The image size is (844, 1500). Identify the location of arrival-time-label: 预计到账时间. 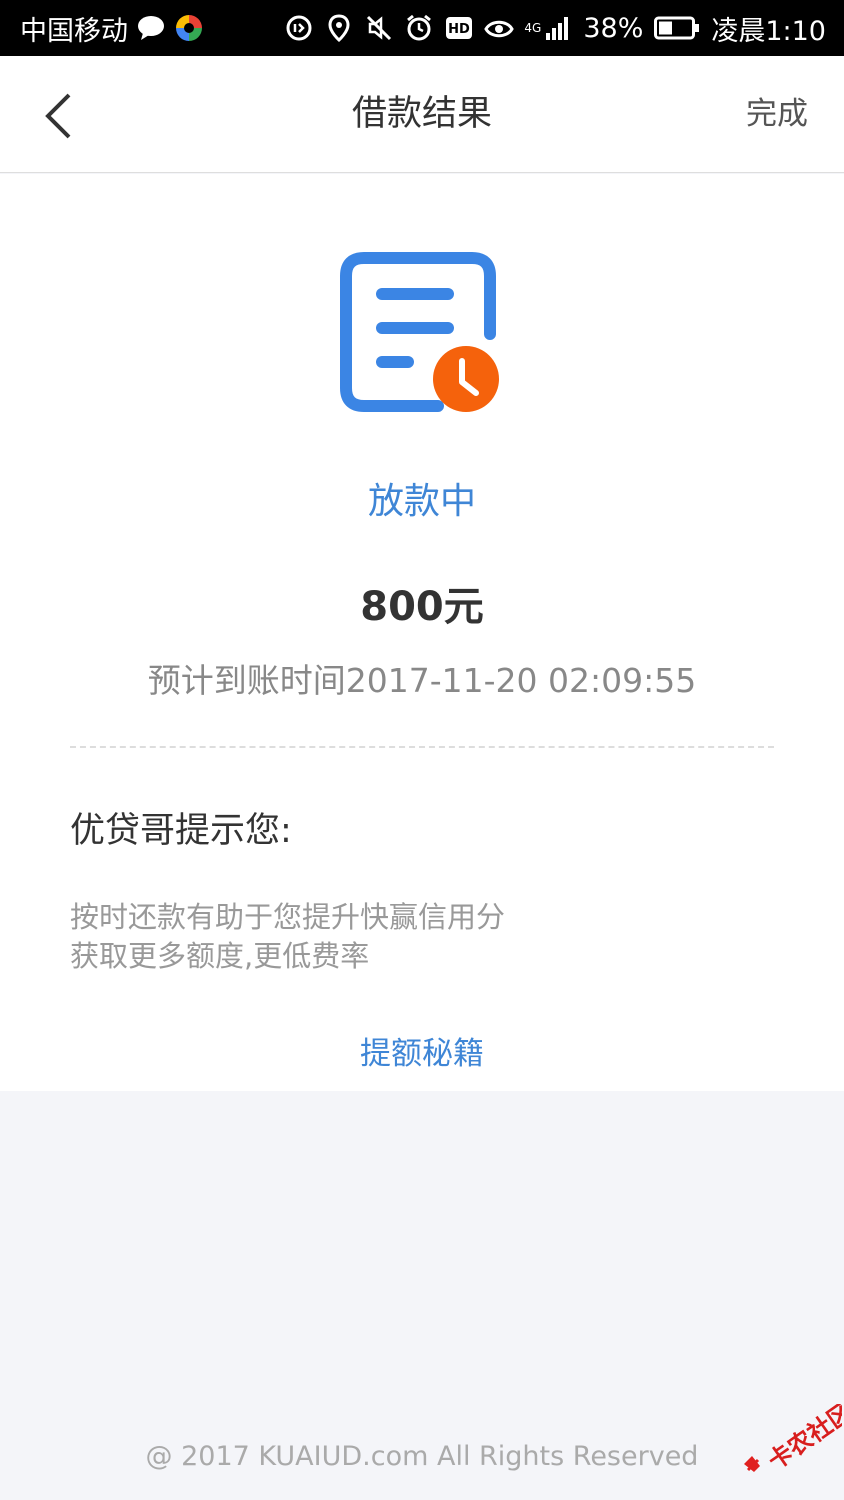
(246, 680).